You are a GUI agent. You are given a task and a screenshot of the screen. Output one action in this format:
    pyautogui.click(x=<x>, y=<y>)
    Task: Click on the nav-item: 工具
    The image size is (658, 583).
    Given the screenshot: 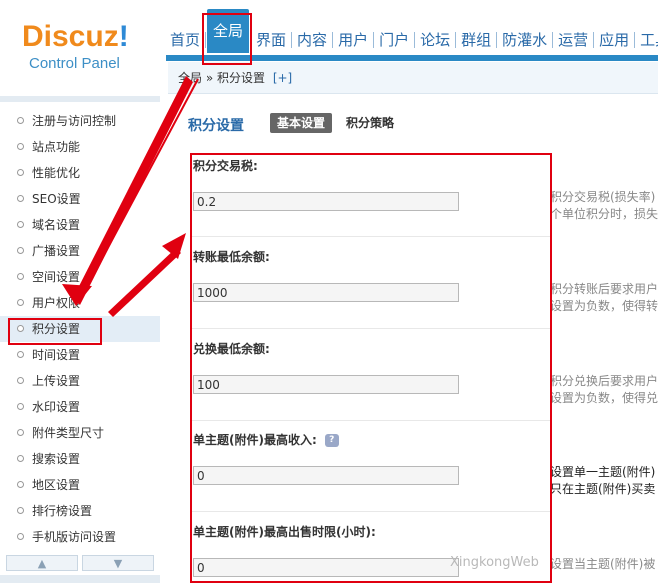 What is the action you would take?
    pyautogui.click(x=647, y=40)
    